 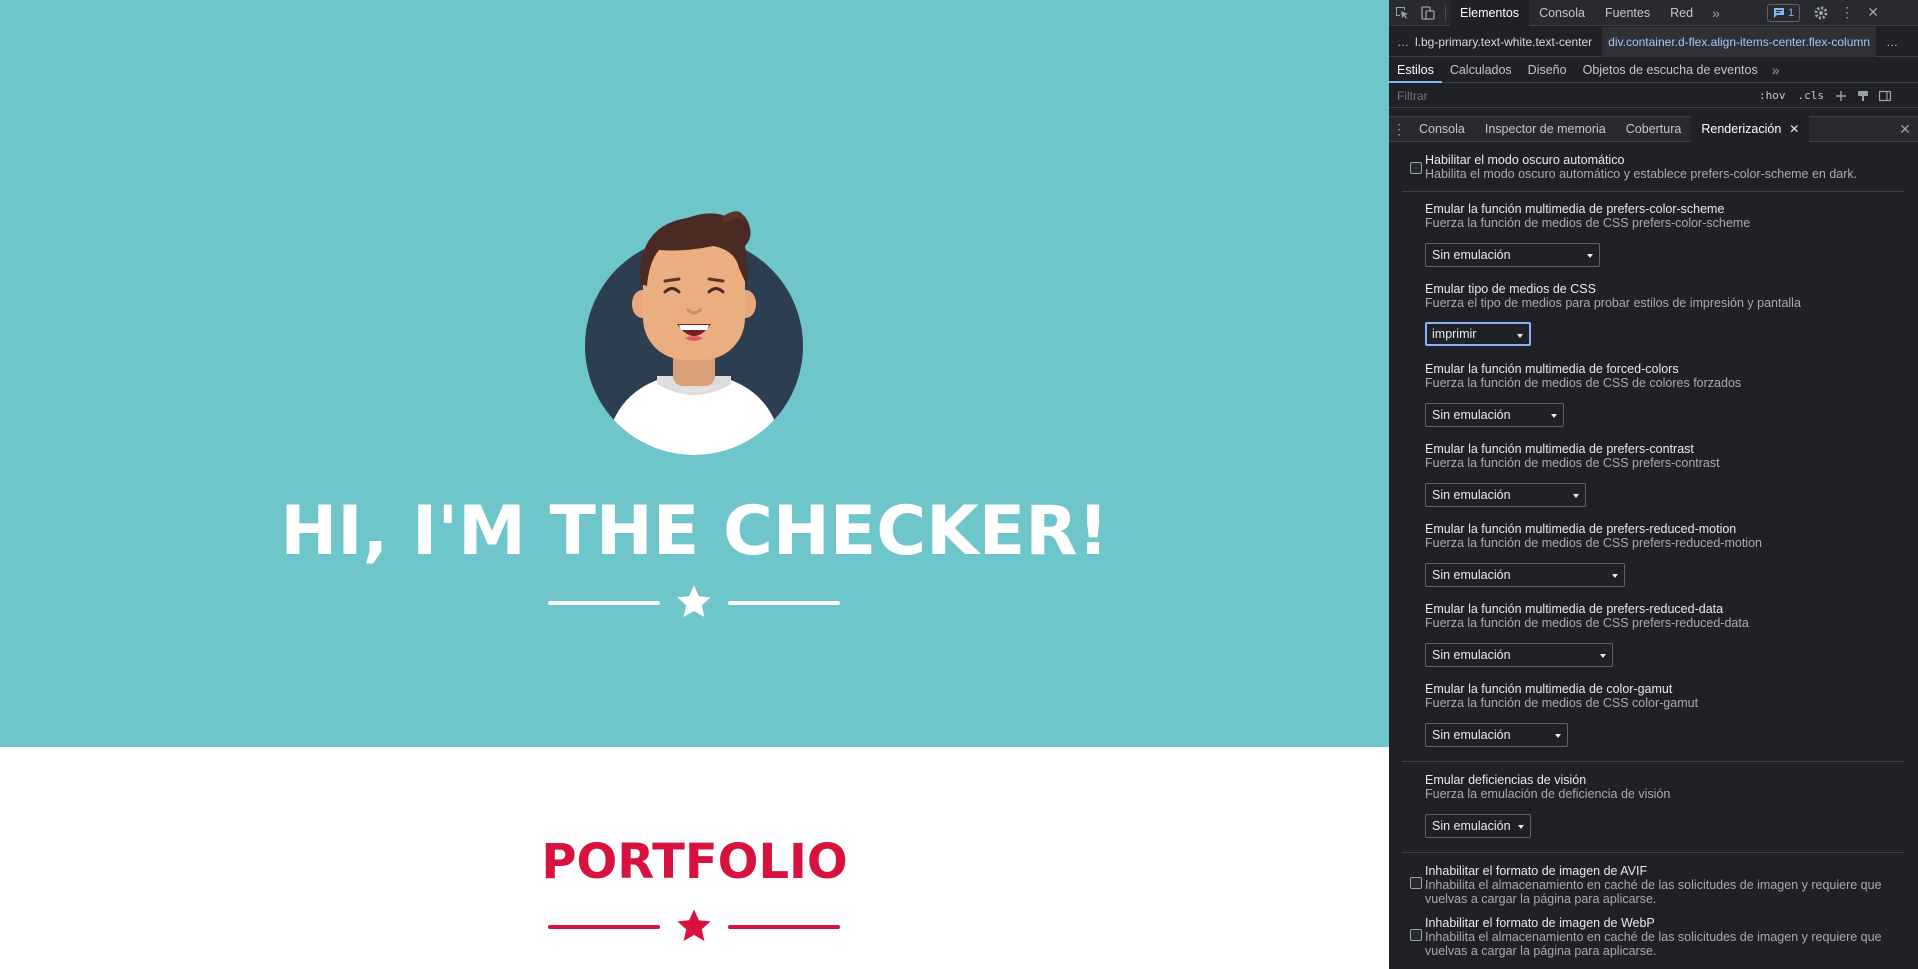 What do you see at coordinates (1779, 12) in the screenshot?
I see `message-icon` at bounding box center [1779, 12].